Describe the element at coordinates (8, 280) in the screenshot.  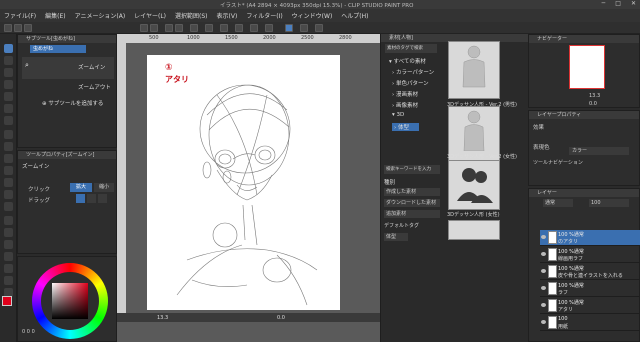
I see `text-tool-icon` at that location.